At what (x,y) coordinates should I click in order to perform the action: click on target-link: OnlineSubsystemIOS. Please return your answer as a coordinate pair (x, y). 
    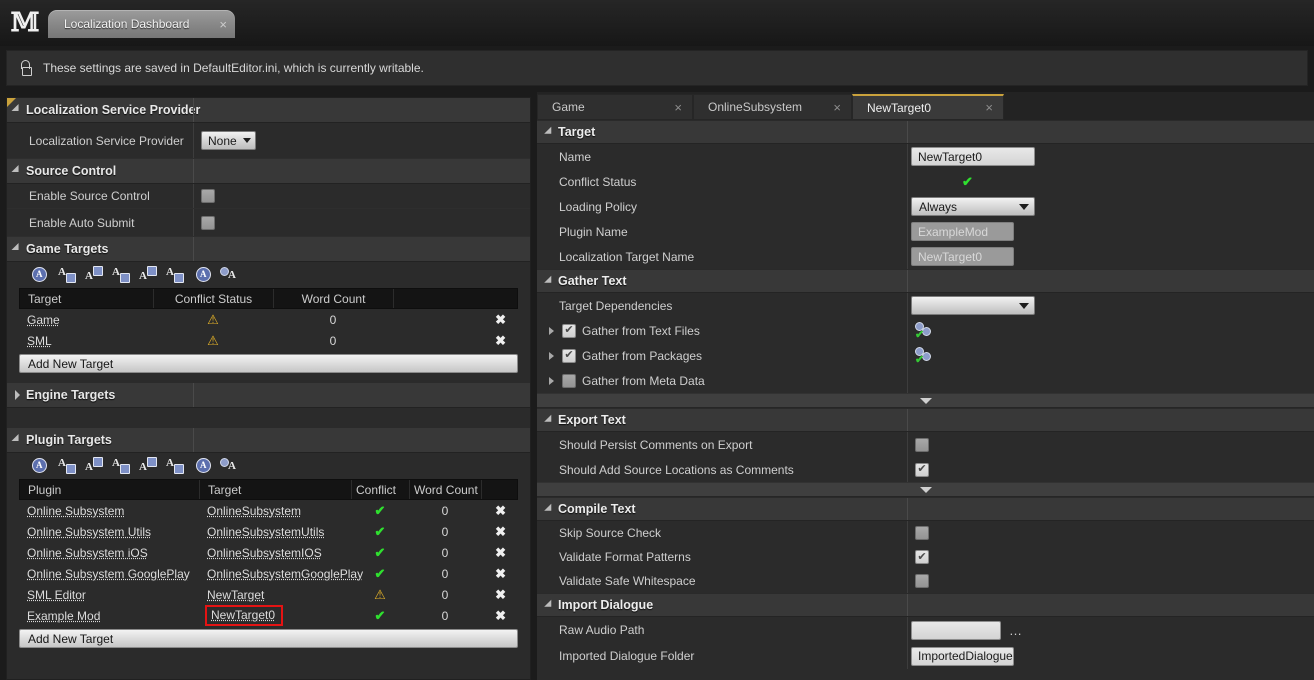
    Looking at the image, I should click on (264, 553).